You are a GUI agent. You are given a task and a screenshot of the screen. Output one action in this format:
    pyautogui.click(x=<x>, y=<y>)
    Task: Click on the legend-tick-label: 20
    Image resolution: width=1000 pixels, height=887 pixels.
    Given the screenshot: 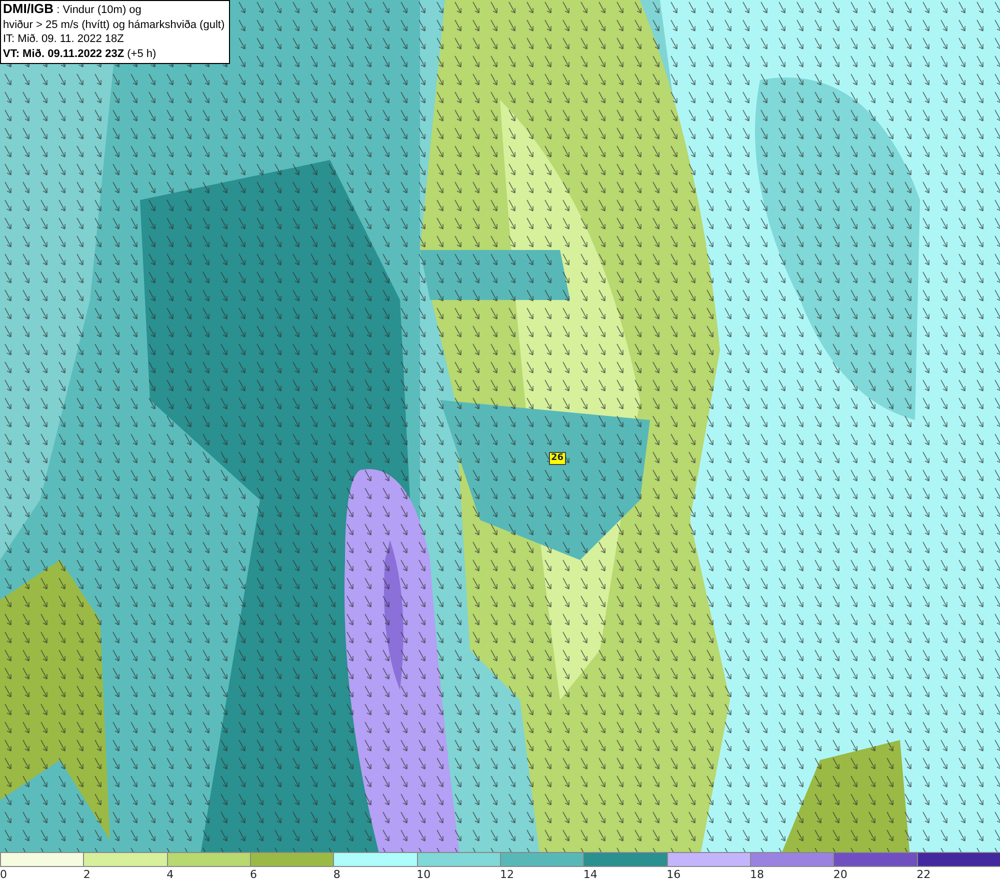 What is the action you would take?
    pyautogui.click(x=840, y=875)
    